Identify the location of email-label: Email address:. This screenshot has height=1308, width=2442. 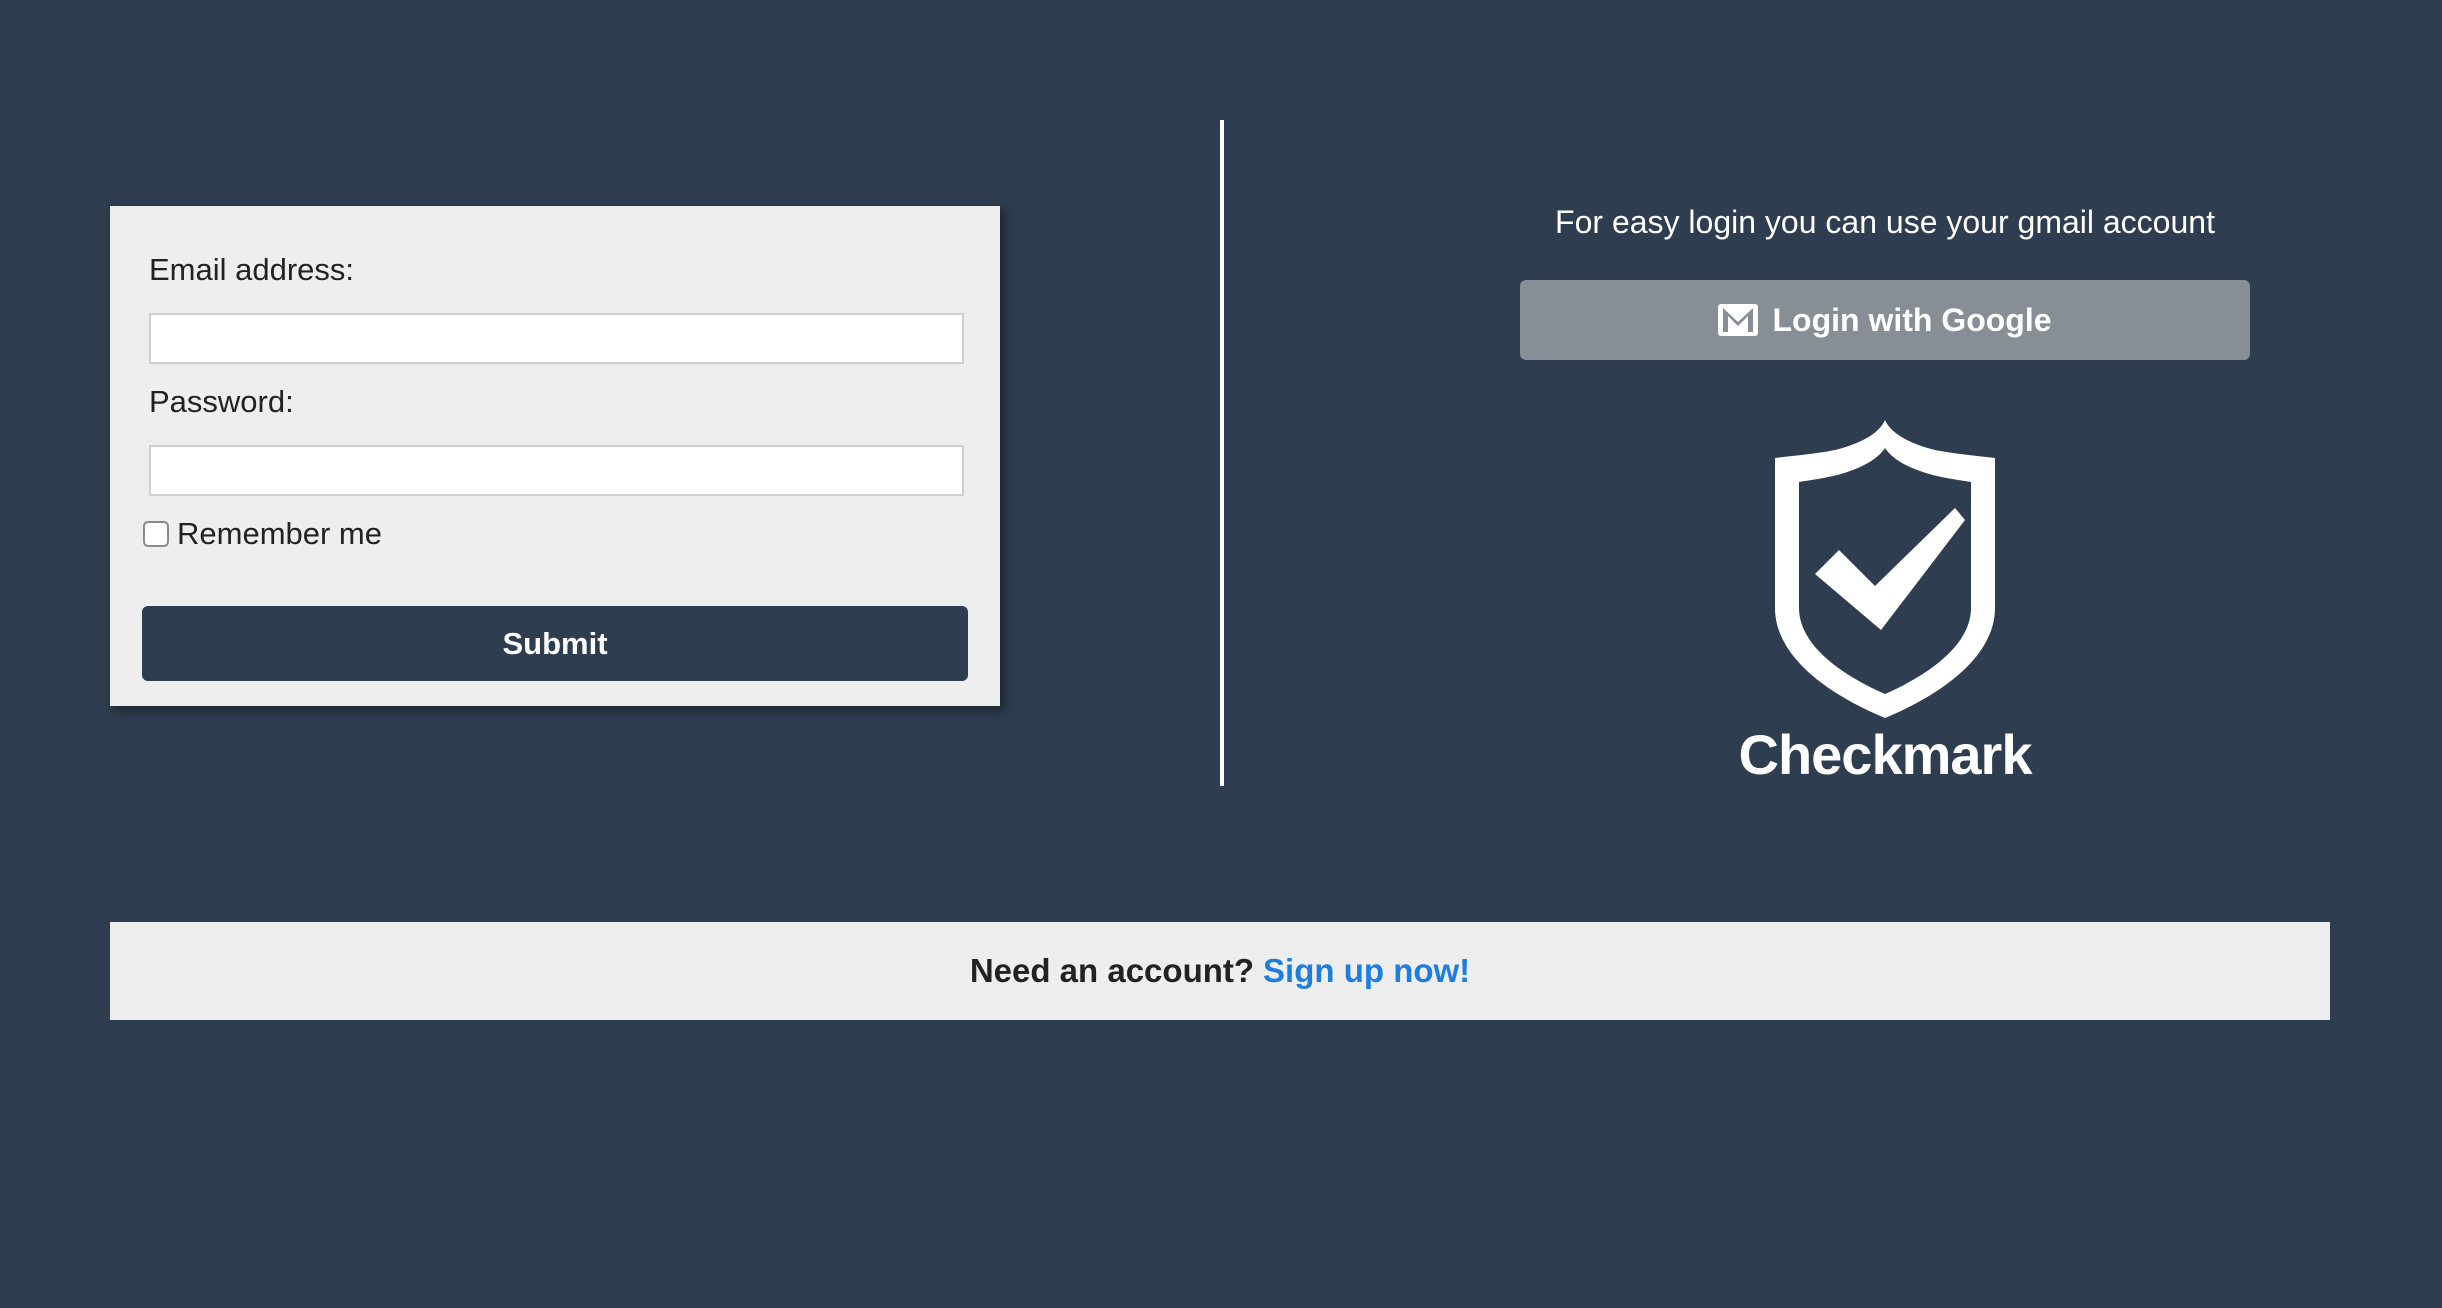
(252, 269).